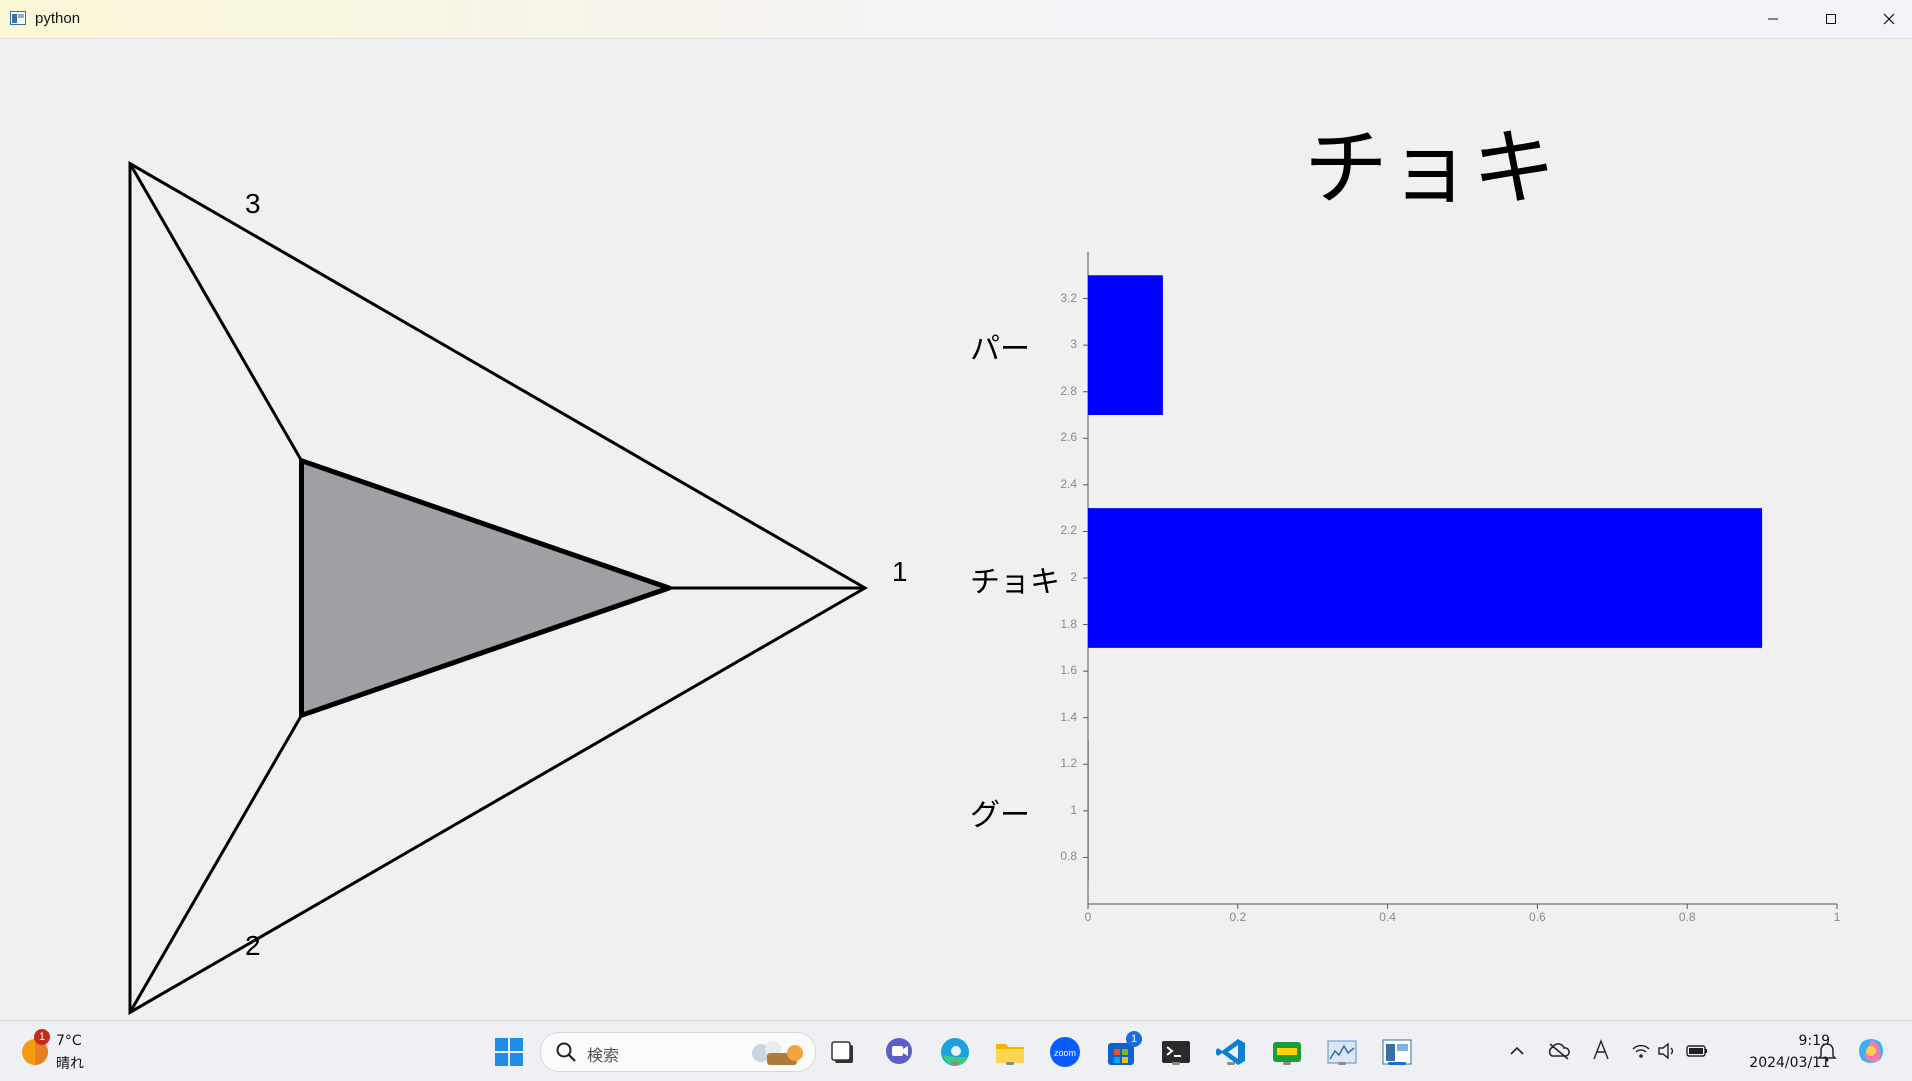  Describe the element at coordinates (1068, 297) in the screenshot. I see `ytick-label-12: 3.2` at that location.